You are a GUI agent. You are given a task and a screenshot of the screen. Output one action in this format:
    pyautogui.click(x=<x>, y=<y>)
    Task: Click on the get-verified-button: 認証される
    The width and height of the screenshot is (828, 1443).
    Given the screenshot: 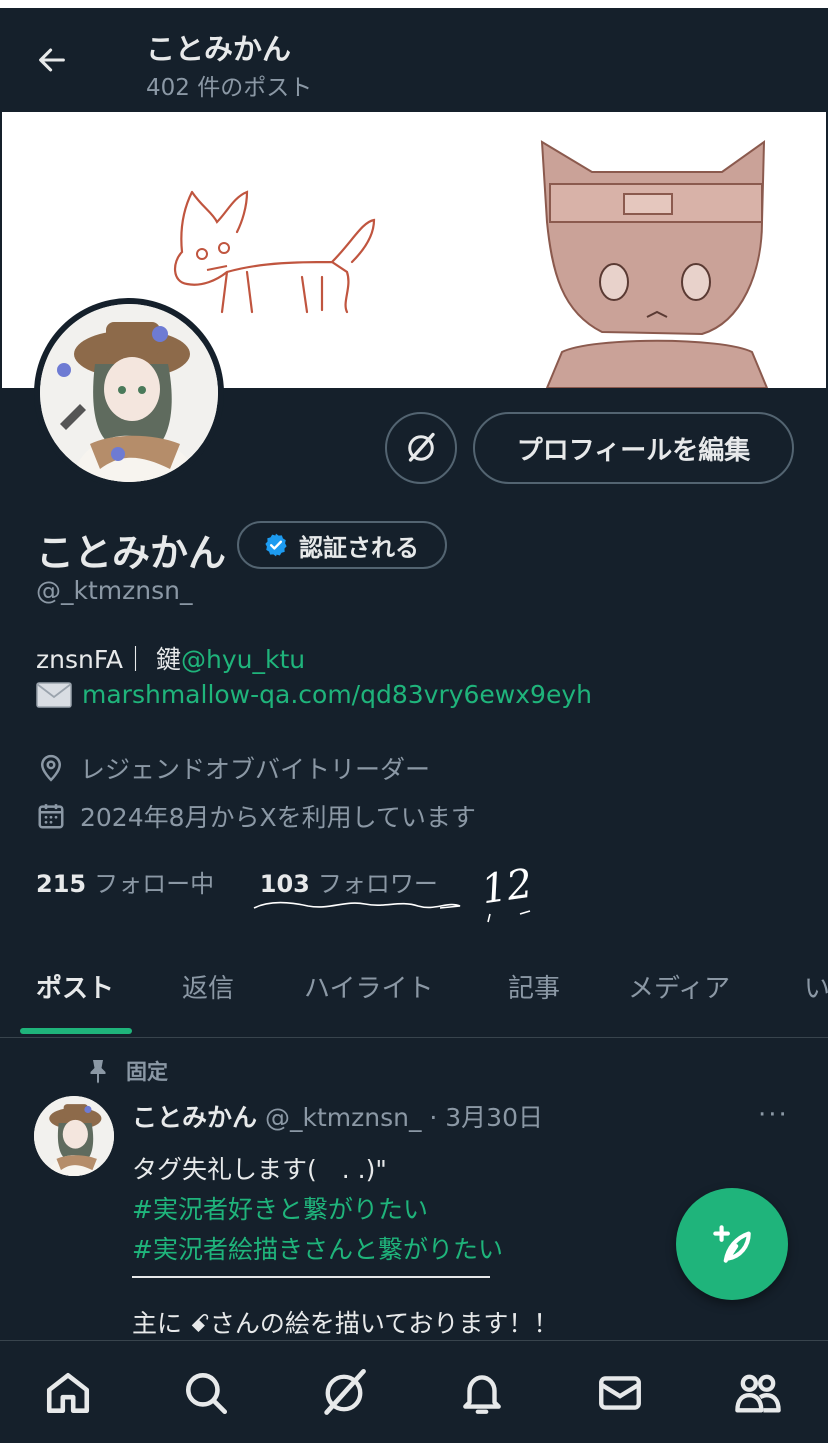 What is the action you would take?
    pyautogui.click(x=342, y=545)
    